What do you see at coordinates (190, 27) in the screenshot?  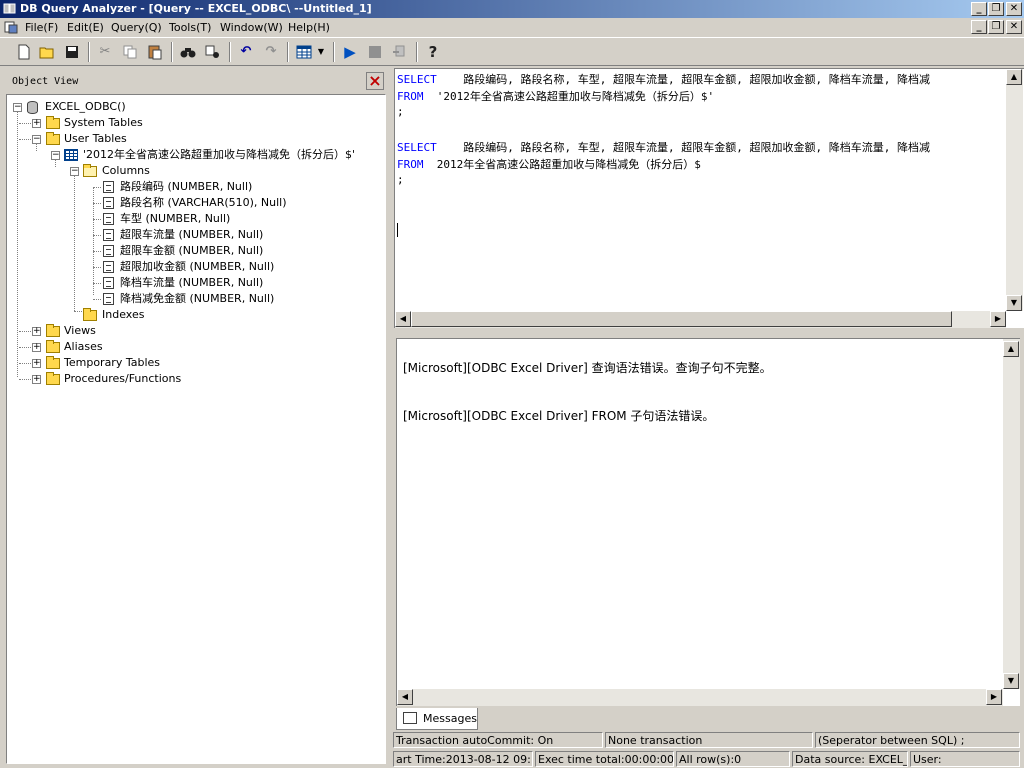 I see `menu-tools: Tools(T)` at bounding box center [190, 27].